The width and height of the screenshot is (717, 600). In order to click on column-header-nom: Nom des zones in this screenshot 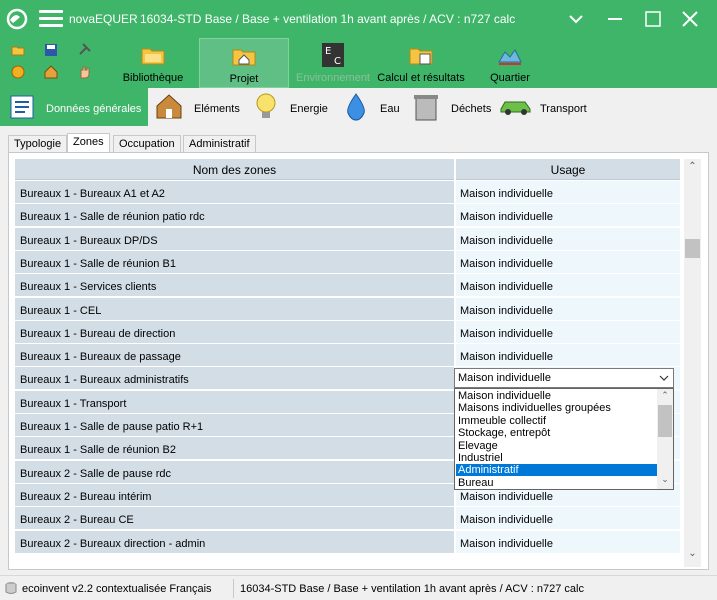, I will do `click(234, 169)`.